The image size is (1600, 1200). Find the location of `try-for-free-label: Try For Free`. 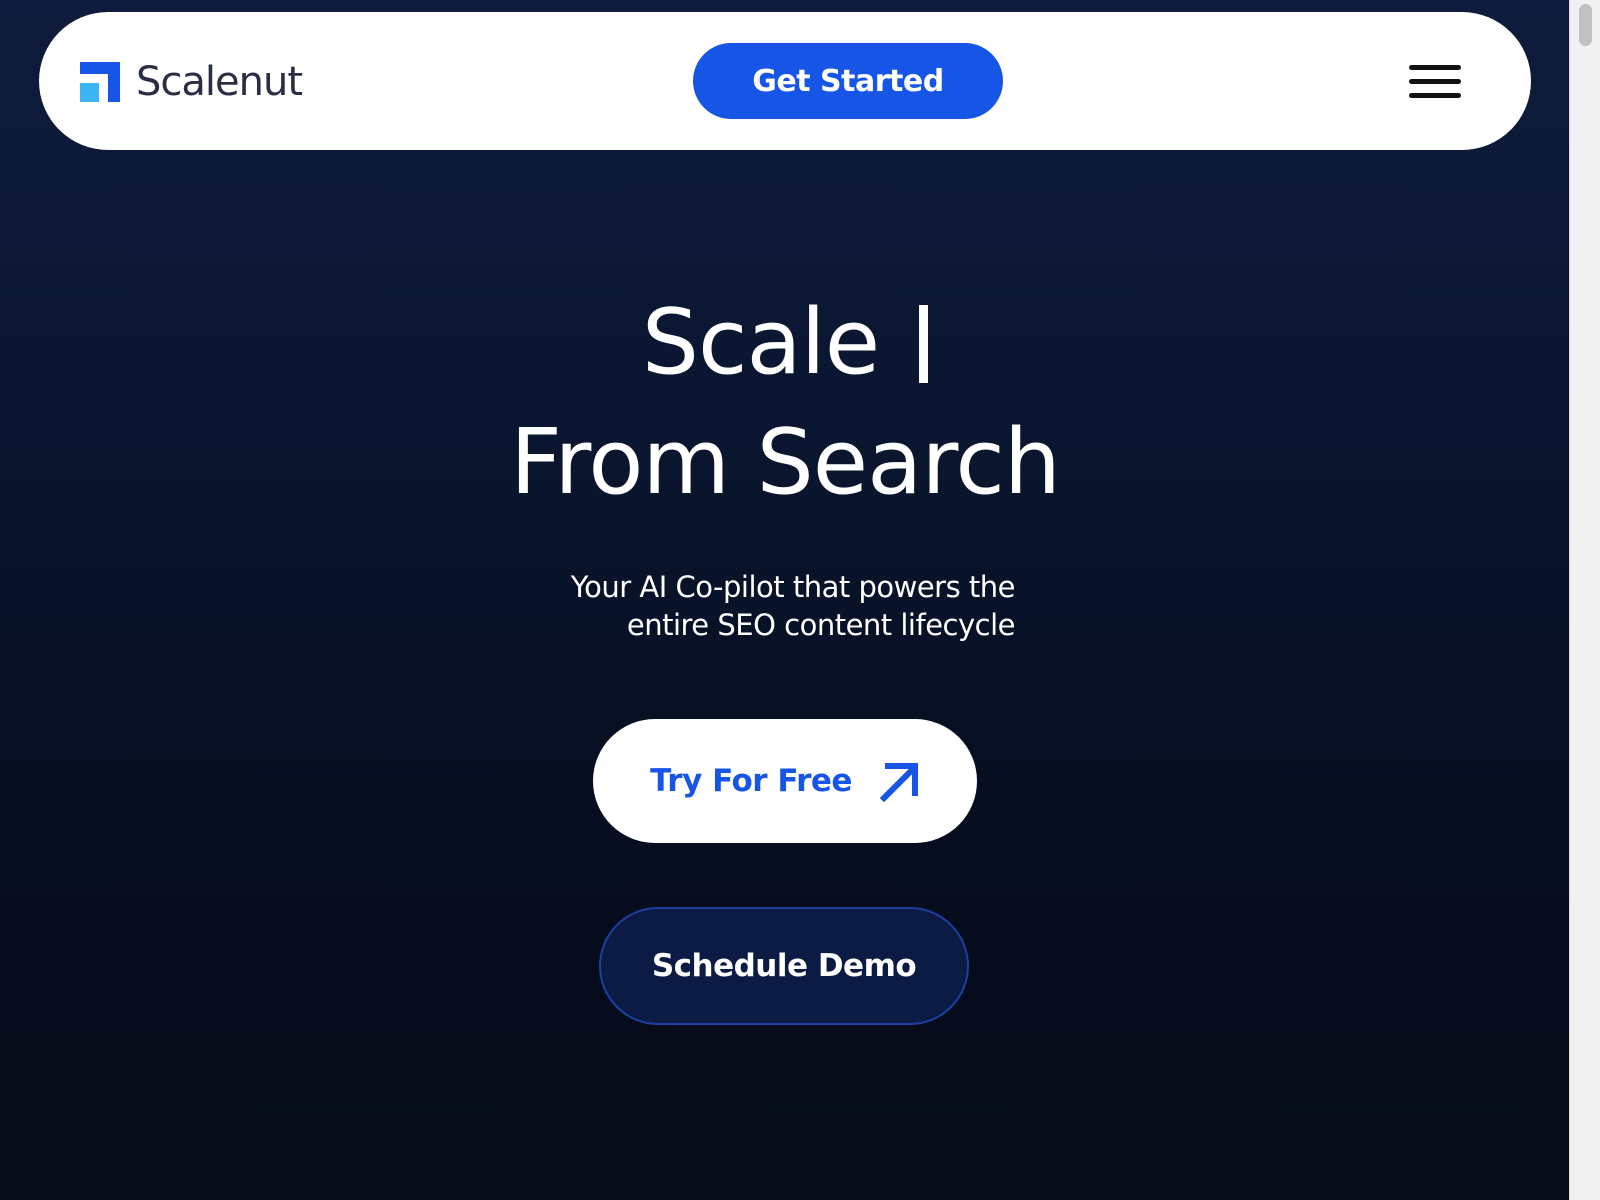

try-for-free-label: Try For Free is located at coordinates (751, 781).